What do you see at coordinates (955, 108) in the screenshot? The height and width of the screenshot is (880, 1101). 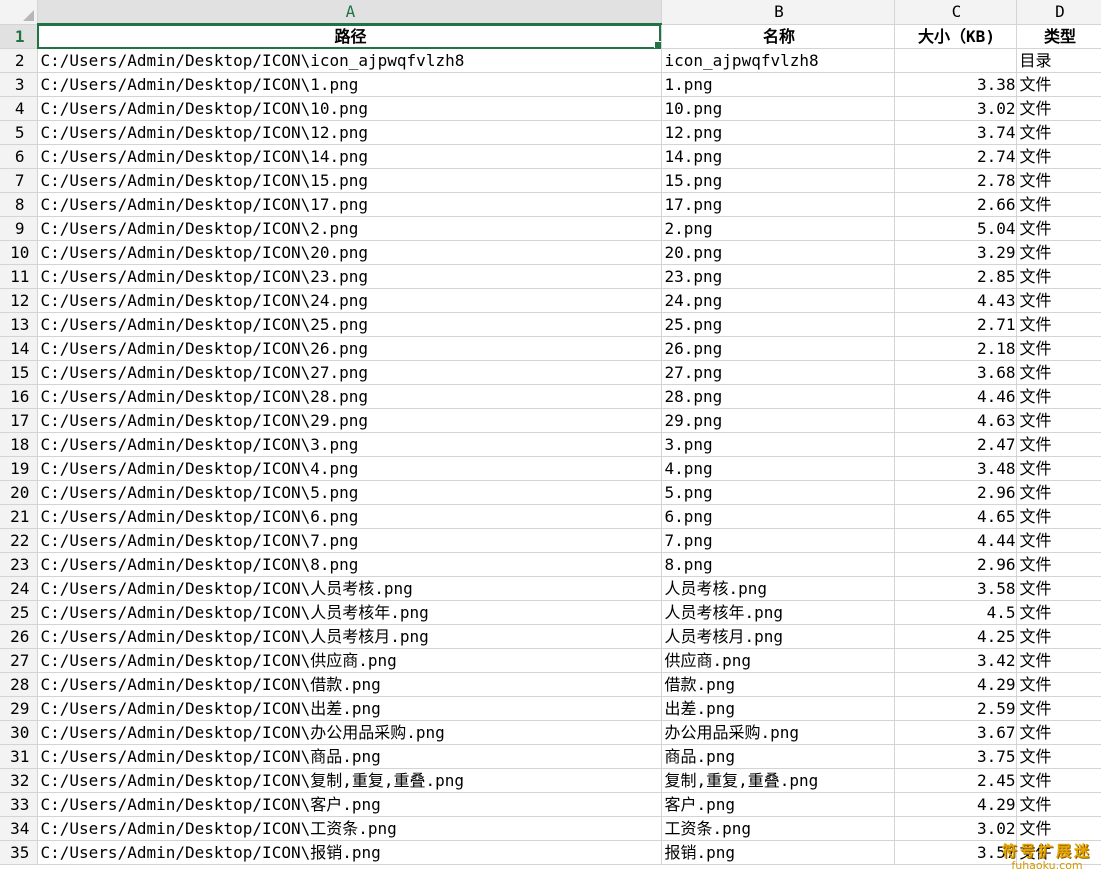 I see `cell-size: 3.02` at bounding box center [955, 108].